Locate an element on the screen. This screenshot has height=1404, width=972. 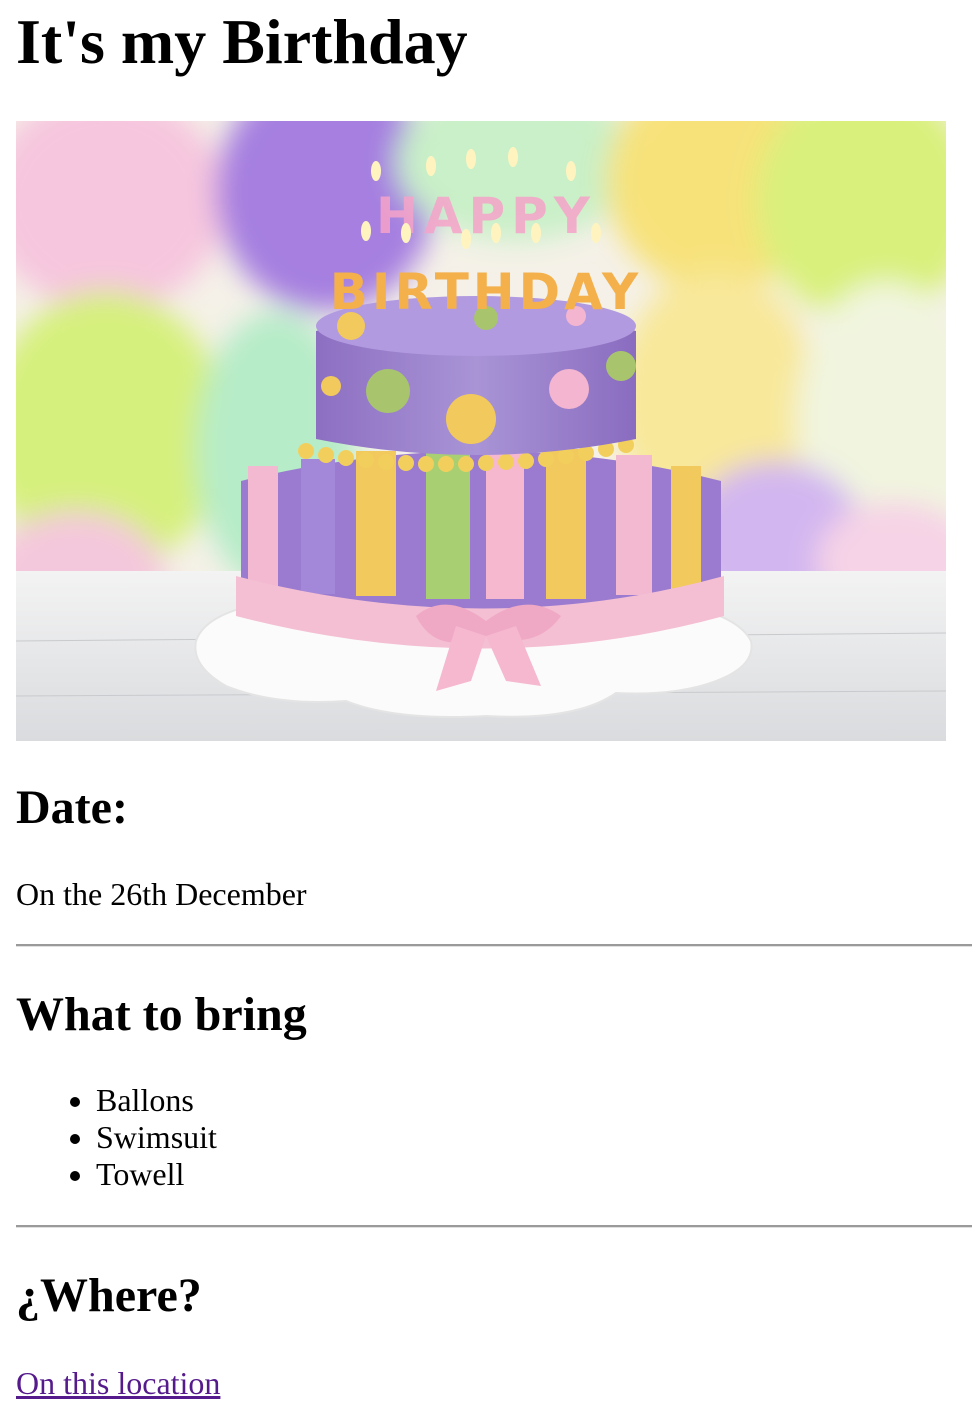
where-heading: ¿Where? is located at coordinates (109, 1295).